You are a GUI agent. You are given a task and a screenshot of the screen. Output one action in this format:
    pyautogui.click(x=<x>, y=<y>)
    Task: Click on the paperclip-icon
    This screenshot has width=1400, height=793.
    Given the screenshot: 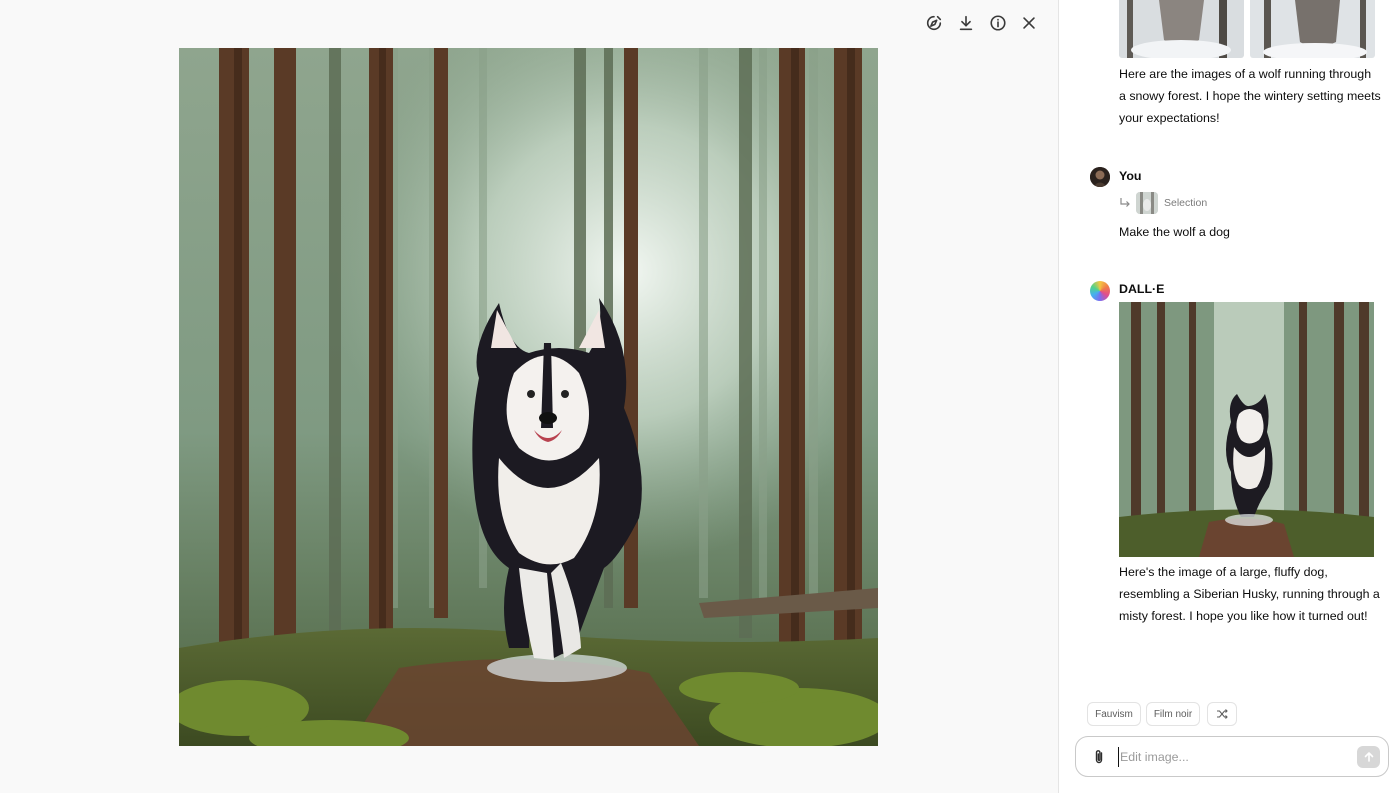 What is the action you would take?
    pyautogui.click(x=1099, y=757)
    